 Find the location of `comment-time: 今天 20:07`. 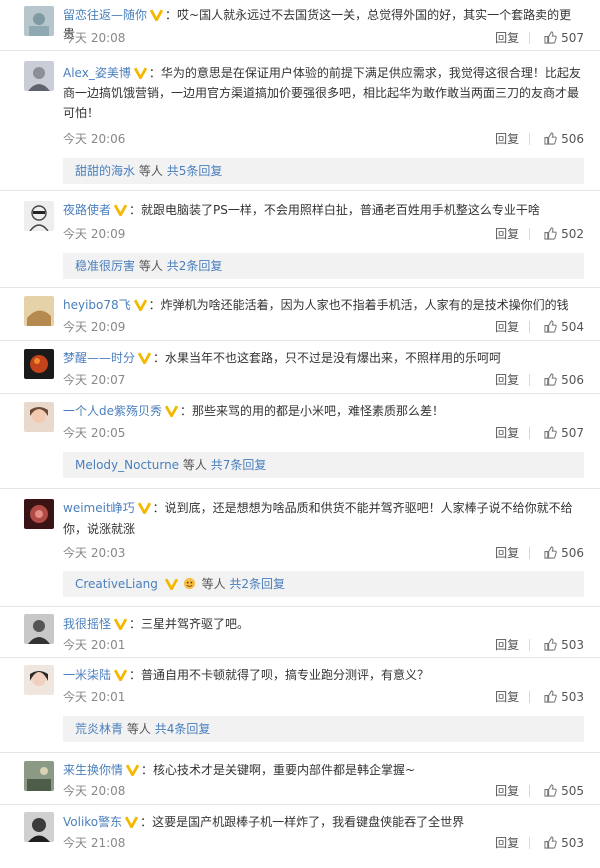

comment-time: 今天 20:07 is located at coordinates (94, 380).